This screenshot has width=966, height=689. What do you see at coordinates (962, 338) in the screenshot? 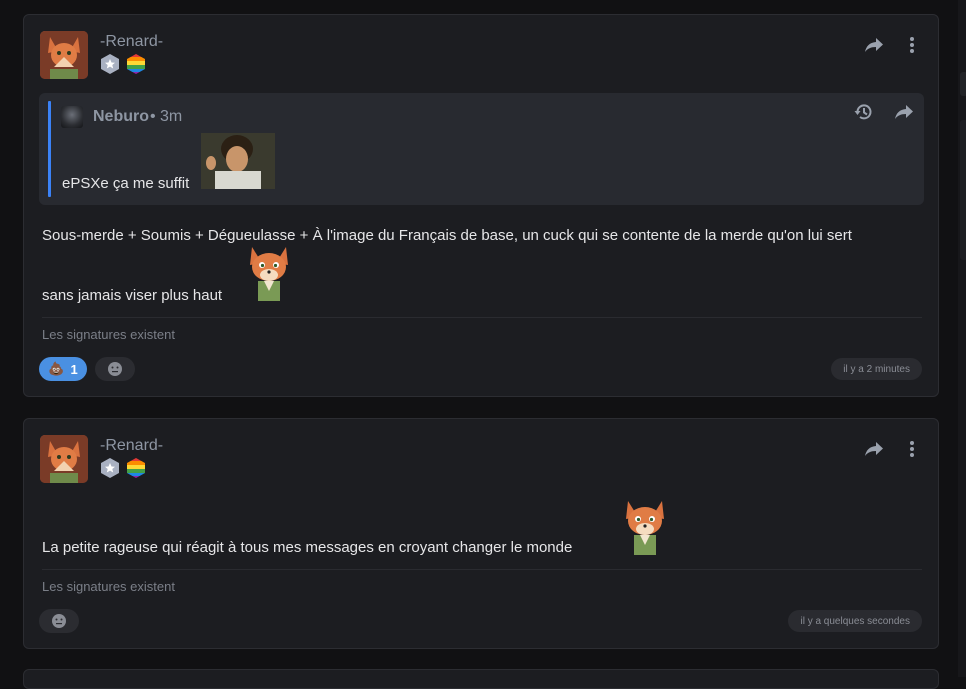
I see `right-sidebar-edge` at bounding box center [962, 338].